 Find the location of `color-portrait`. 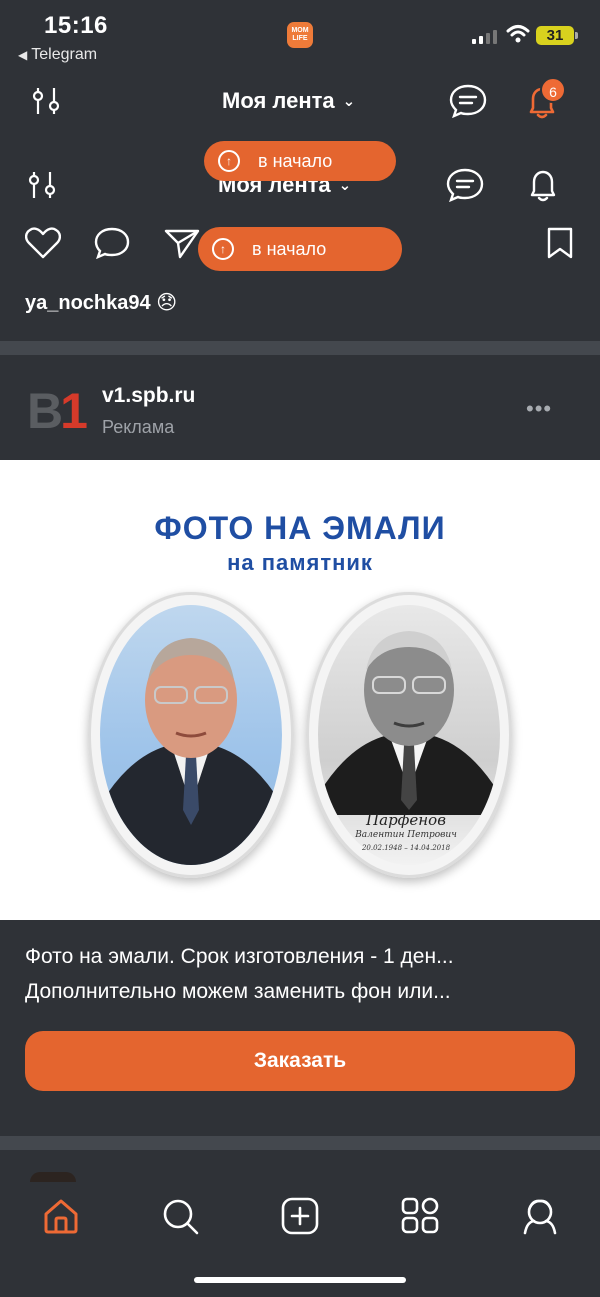

color-portrait is located at coordinates (191, 735).